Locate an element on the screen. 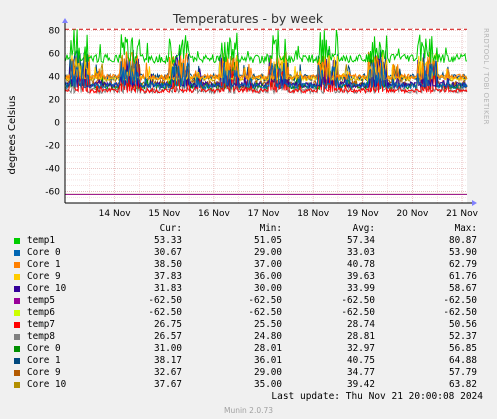 The image size is (497, 419). y-tick-labels: 80 60 40 20 0 -20 -40 -60 is located at coordinates (52, 111).